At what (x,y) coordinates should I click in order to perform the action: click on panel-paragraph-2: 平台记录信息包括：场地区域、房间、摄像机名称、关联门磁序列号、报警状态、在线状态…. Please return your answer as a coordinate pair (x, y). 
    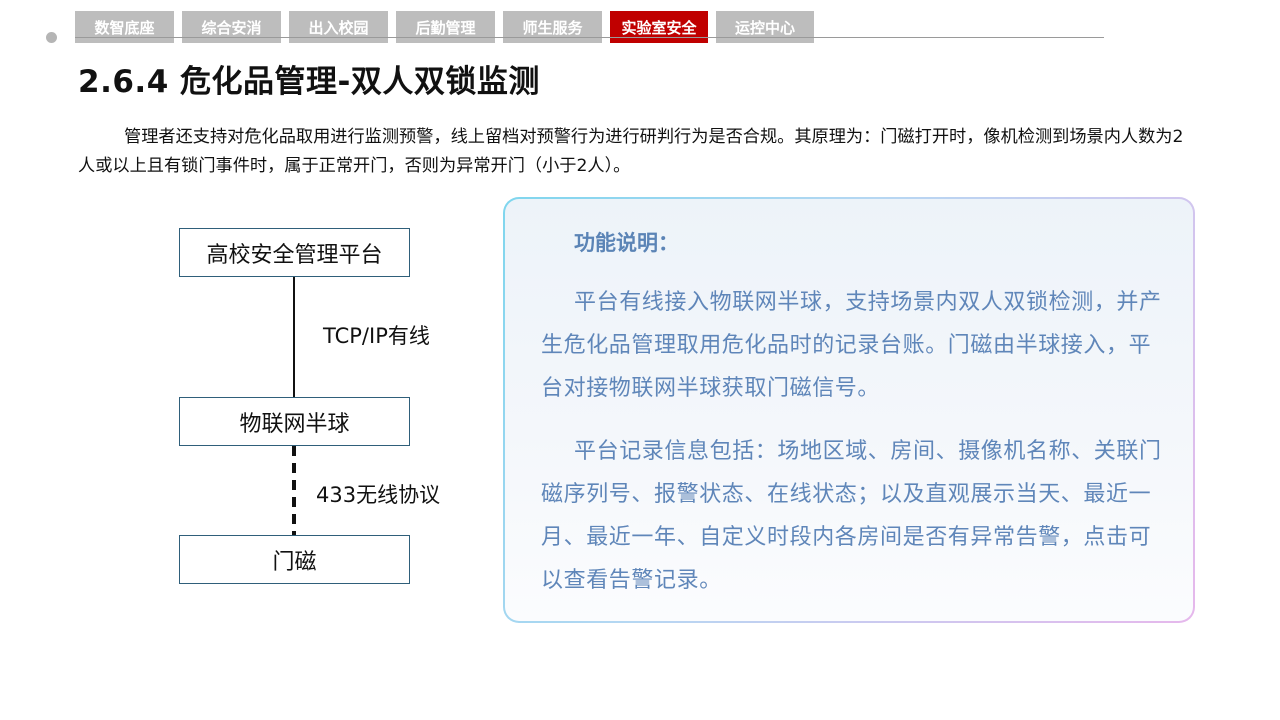
    Looking at the image, I should click on (851, 516).